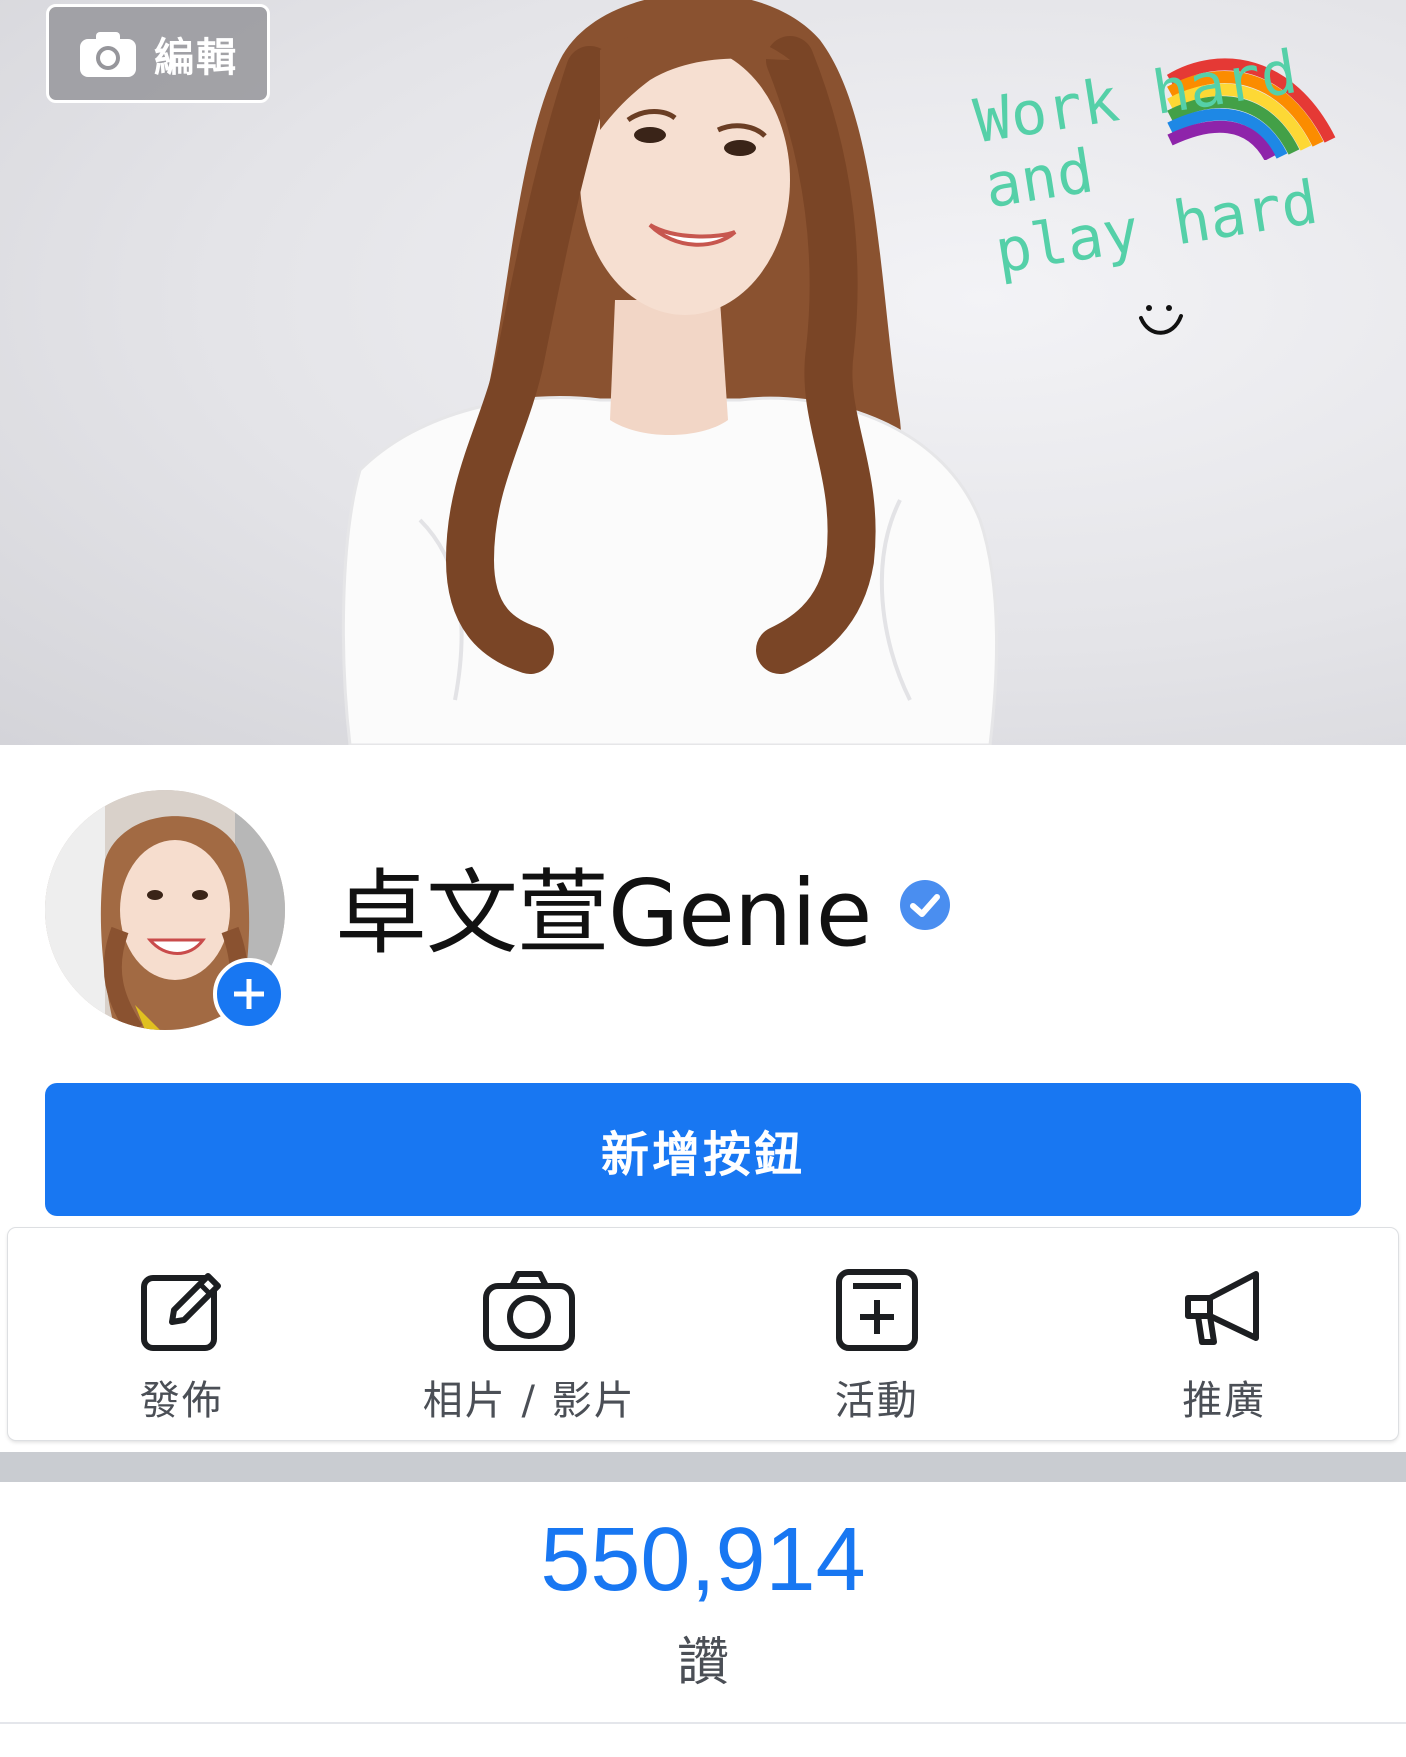  I want to click on page-title: 卓文萱Genie, so click(643, 908).